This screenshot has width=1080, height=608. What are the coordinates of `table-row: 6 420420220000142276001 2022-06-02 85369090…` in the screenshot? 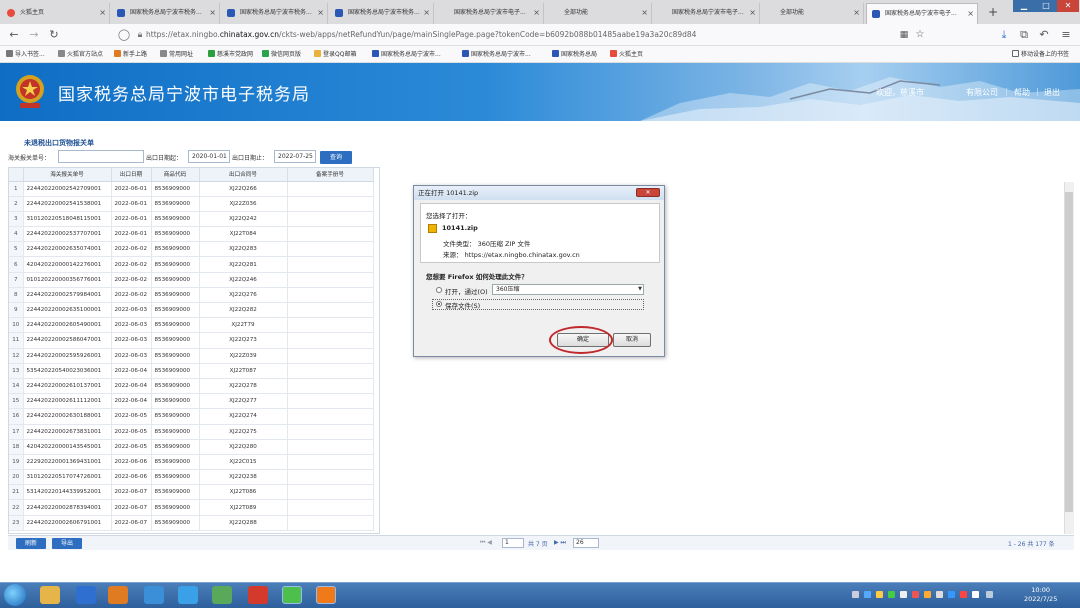 It's located at (191, 264).